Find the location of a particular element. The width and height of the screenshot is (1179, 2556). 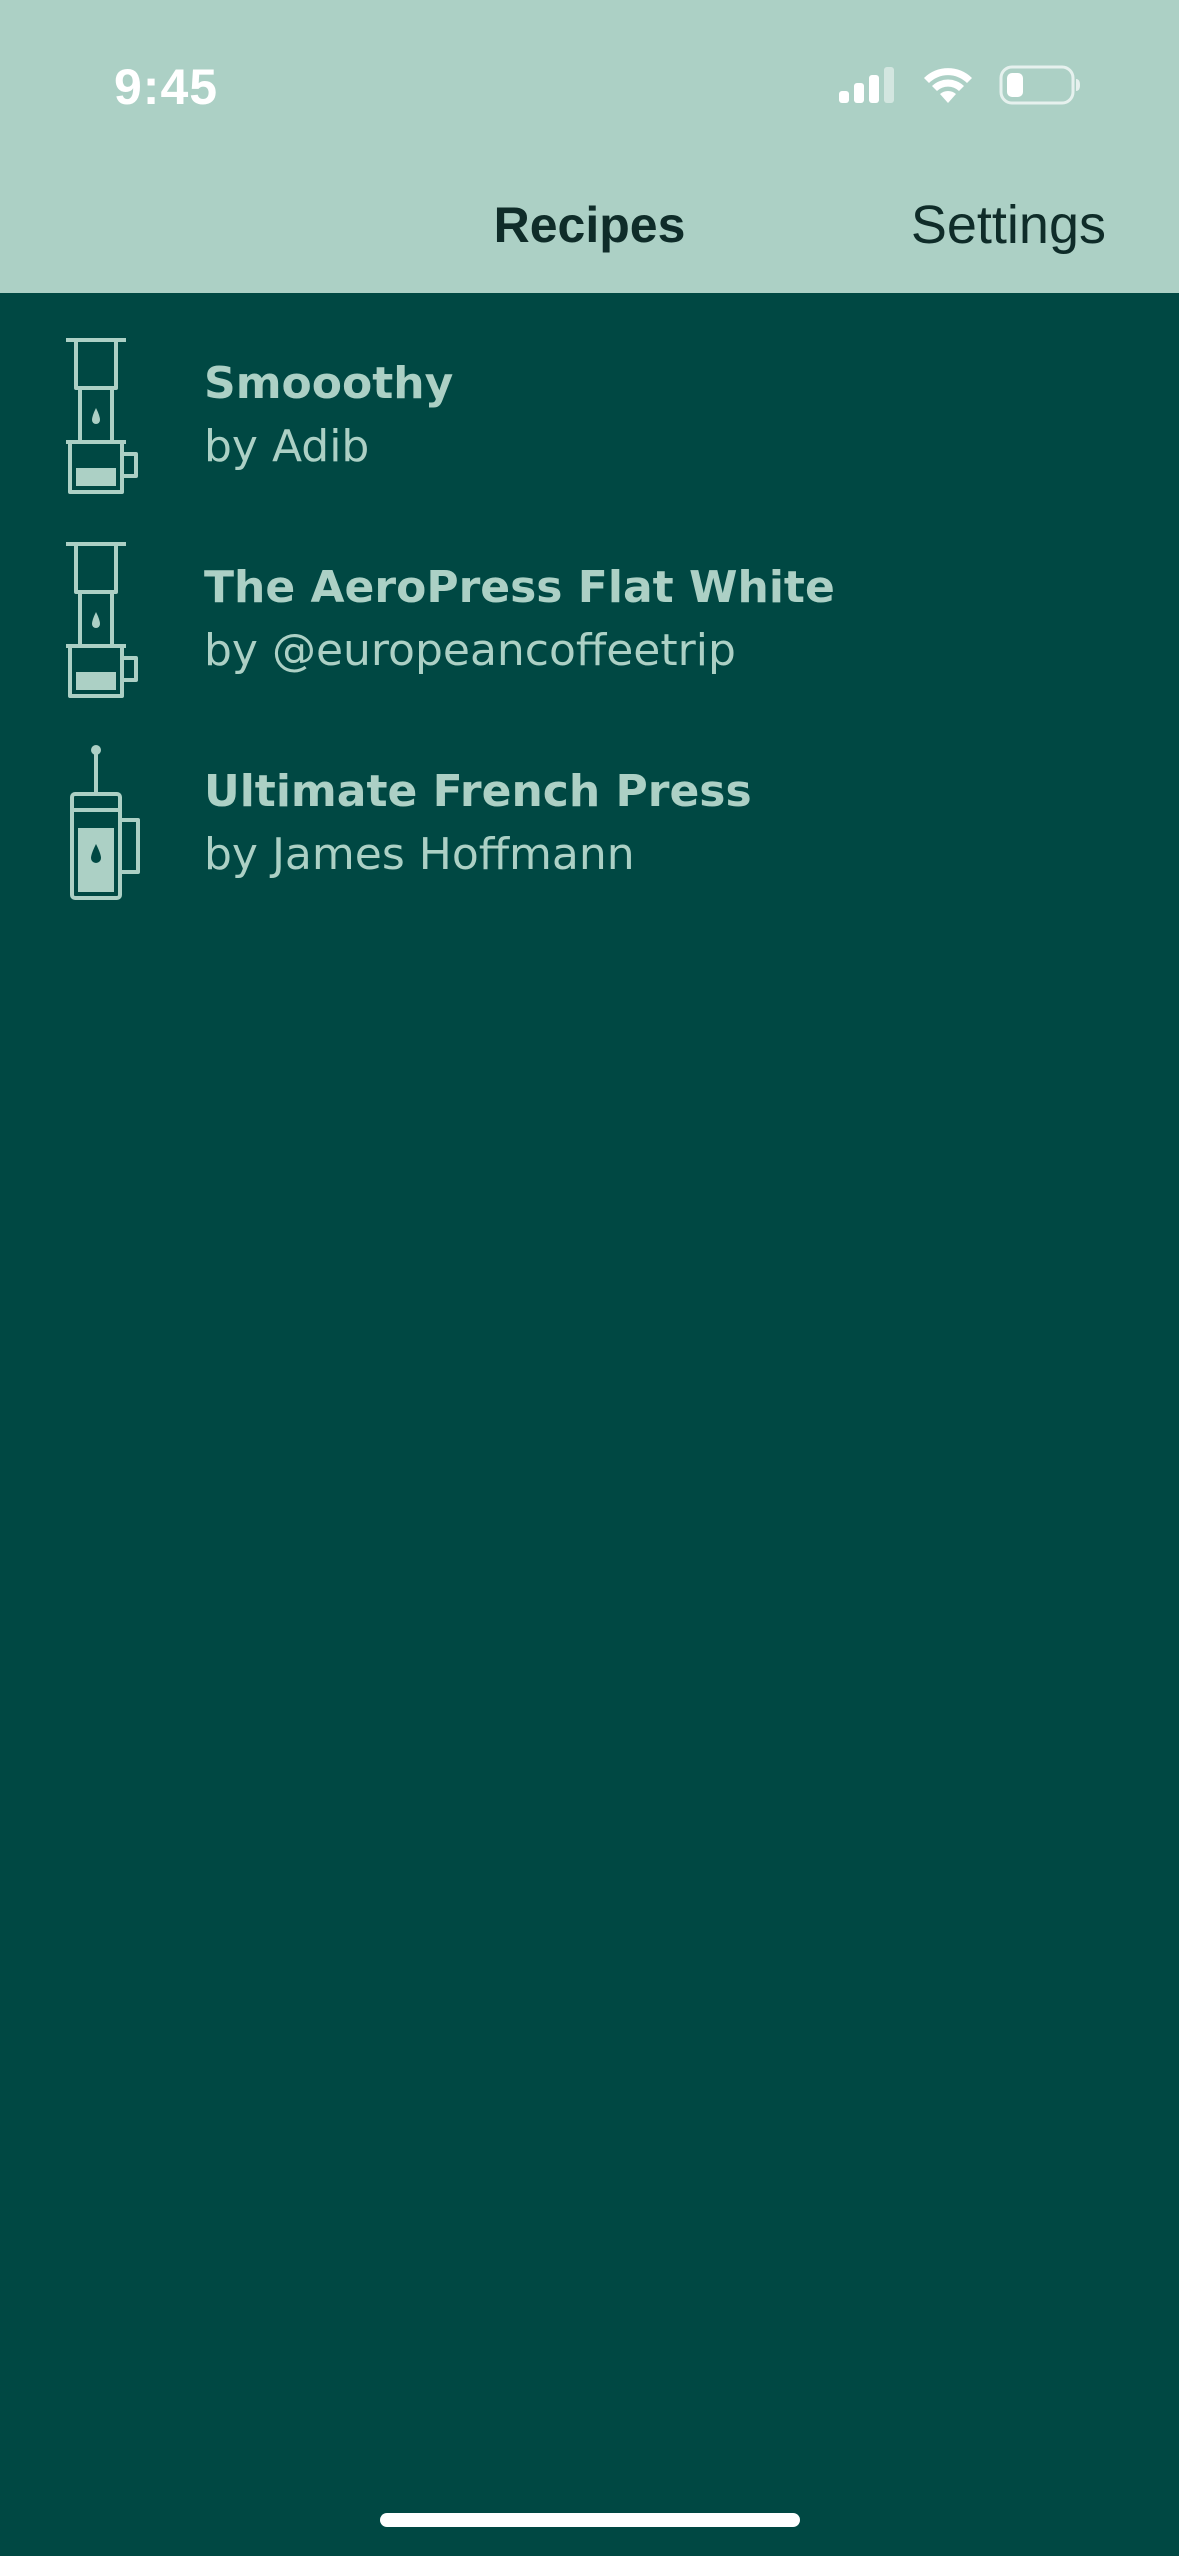

recipe-name: Ultimate French Press is located at coordinates (478, 791).